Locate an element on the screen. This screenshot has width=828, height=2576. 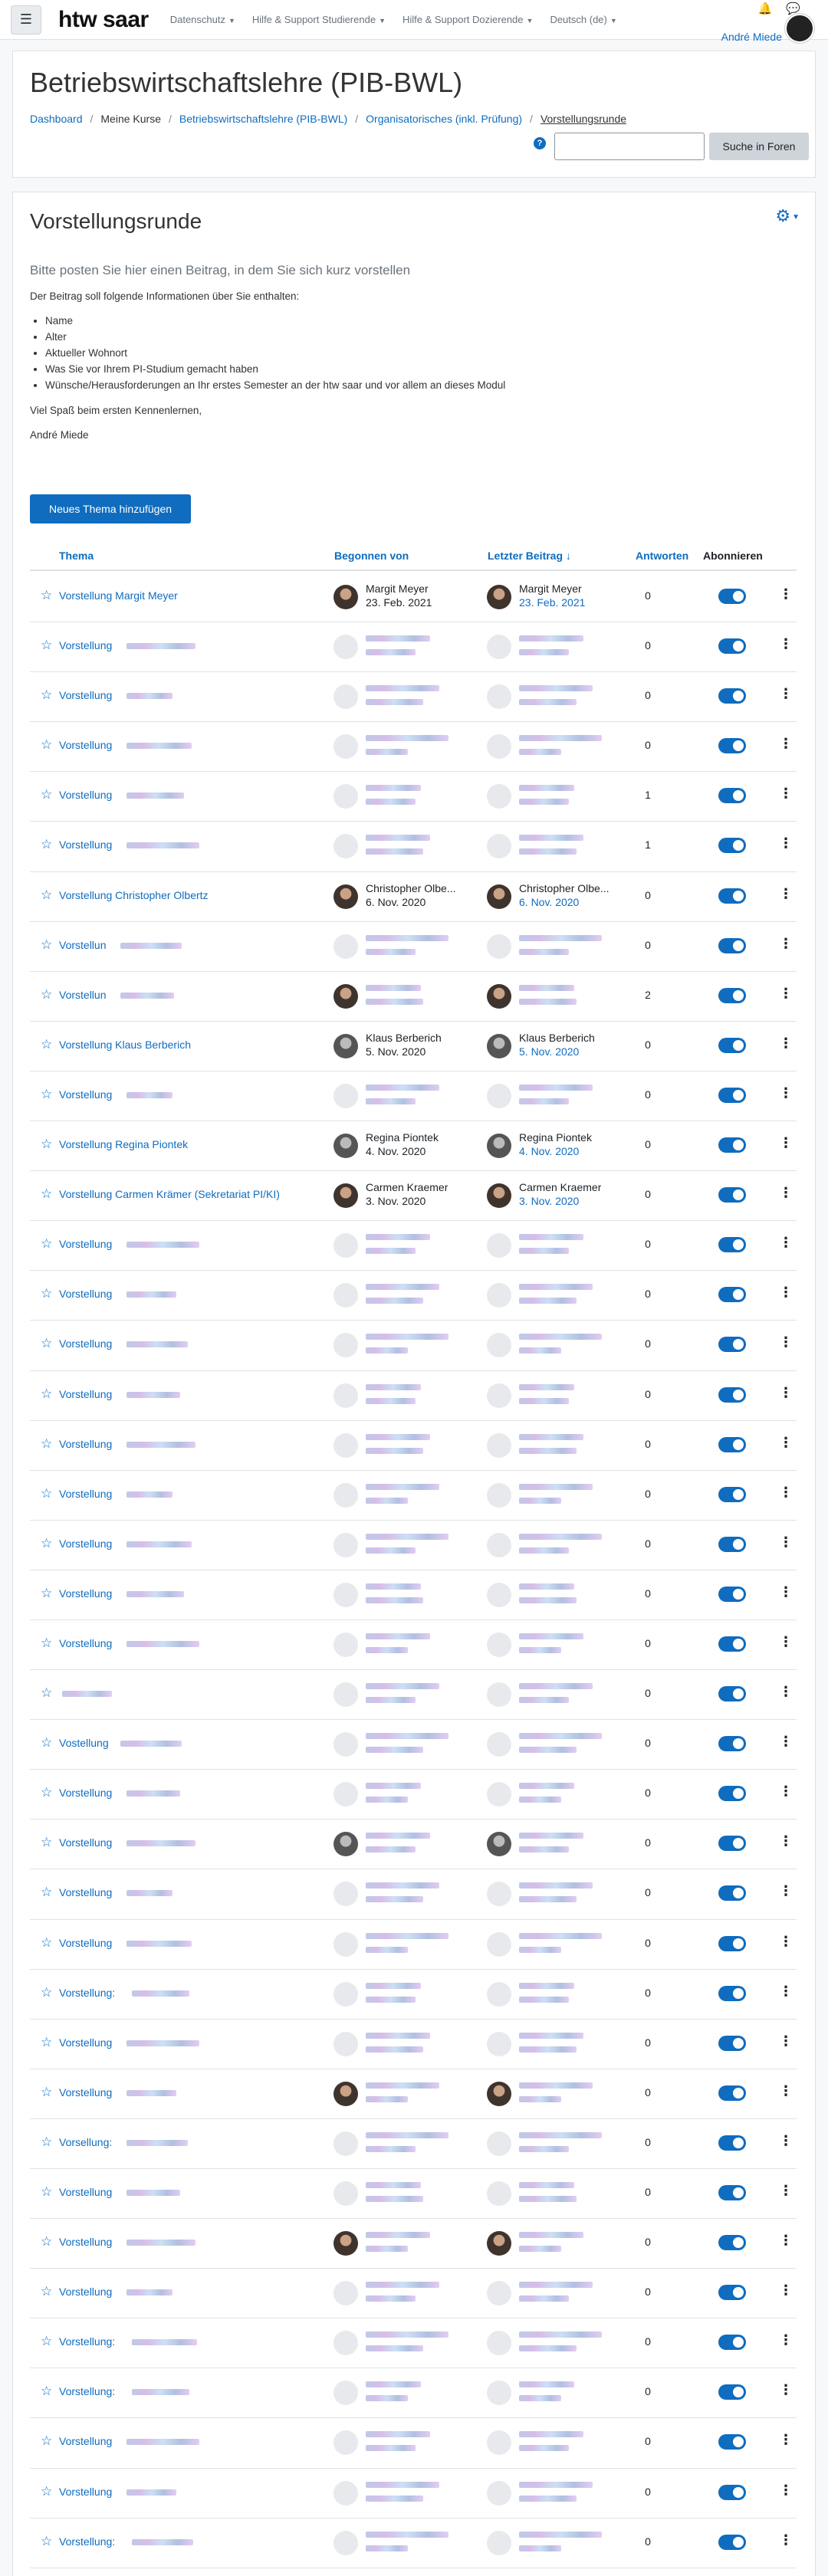
column-replies: Antworten is located at coordinates (662, 556).